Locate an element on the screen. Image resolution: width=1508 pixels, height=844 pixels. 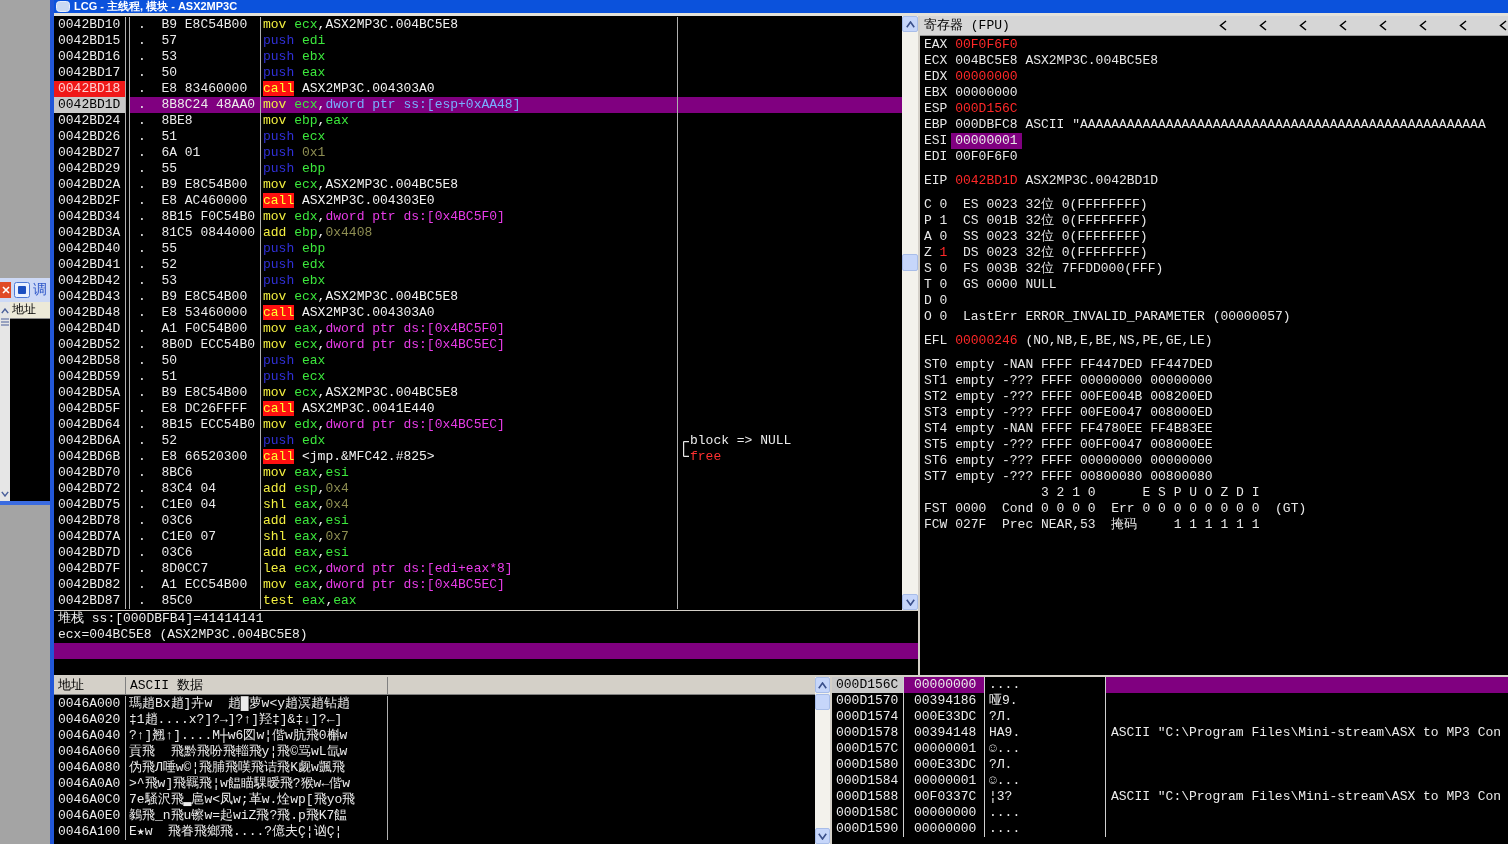
register-comment: ASX2MP3C.004BC5E8 is located at coordinates (1092, 61).